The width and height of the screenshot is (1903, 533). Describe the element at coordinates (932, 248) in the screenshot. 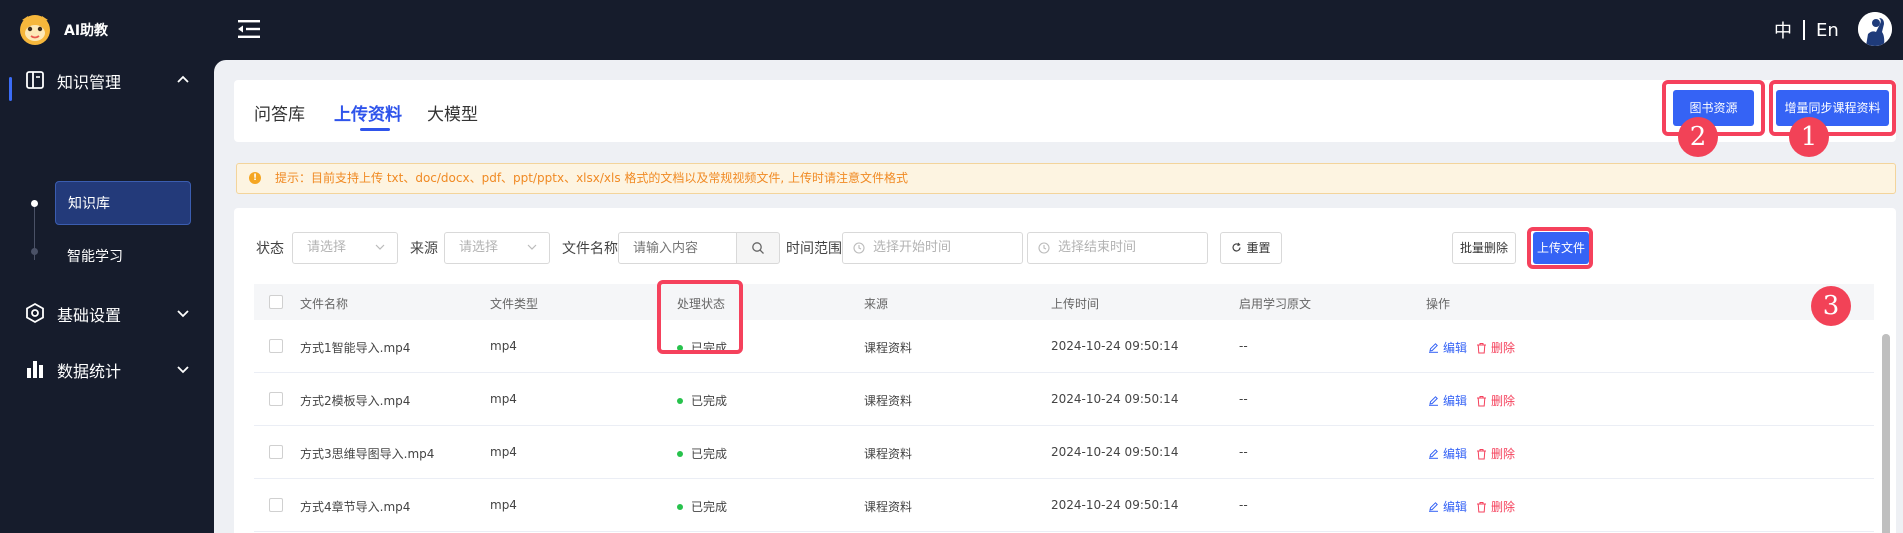

I see `start-time-input: 选择开始时间` at that location.